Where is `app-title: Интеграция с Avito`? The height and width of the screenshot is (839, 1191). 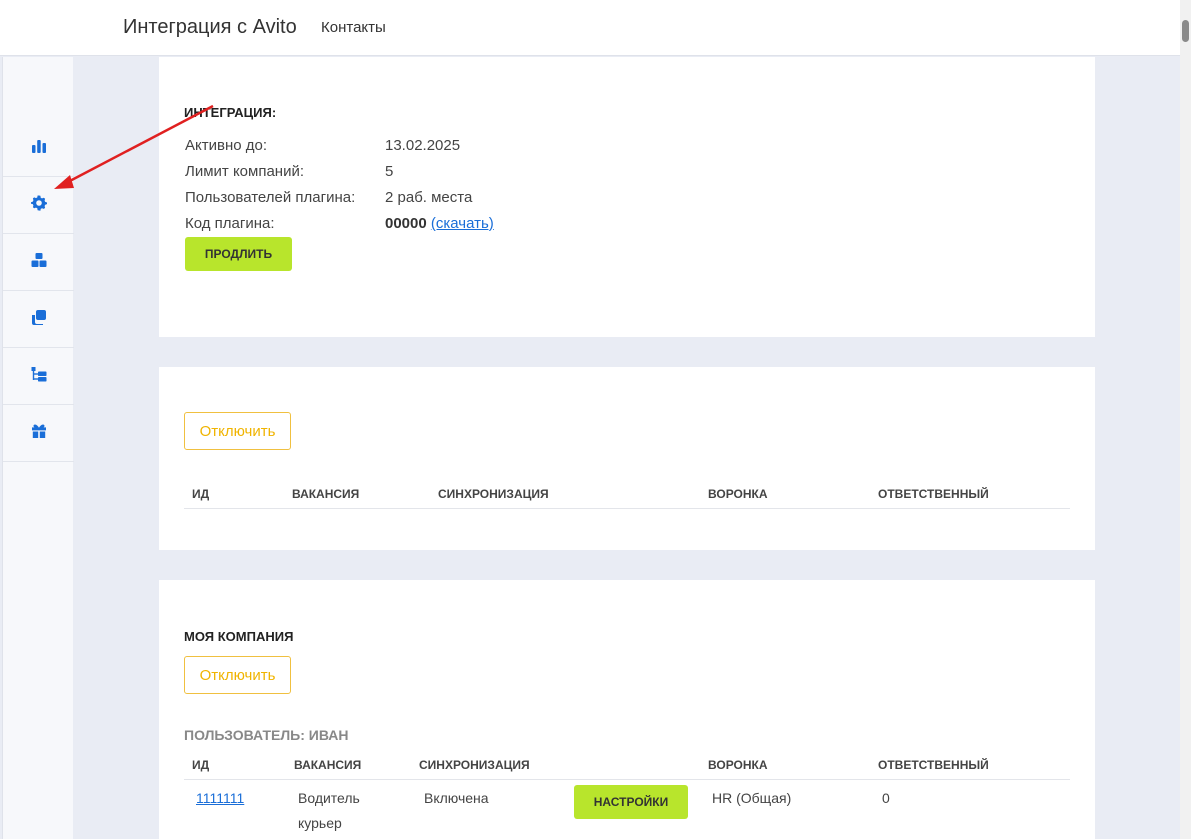
app-title: Интеграция с Avito is located at coordinates (210, 27).